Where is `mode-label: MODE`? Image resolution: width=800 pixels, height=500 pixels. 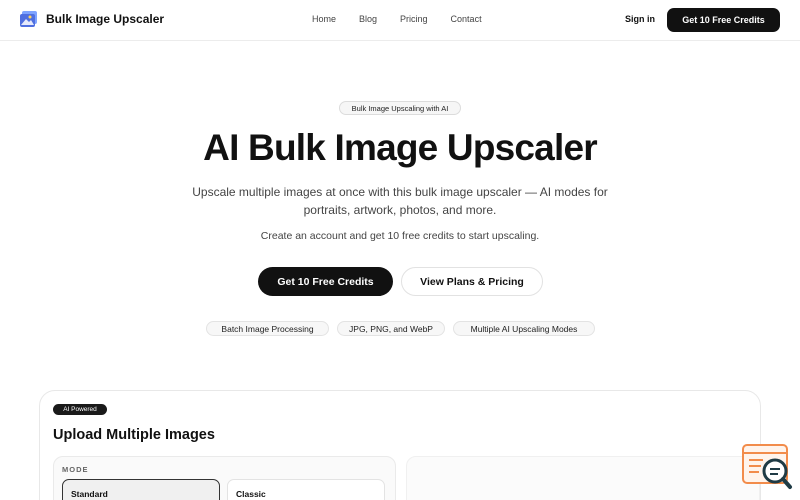 mode-label: MODE is located at coordinates (75, 469).